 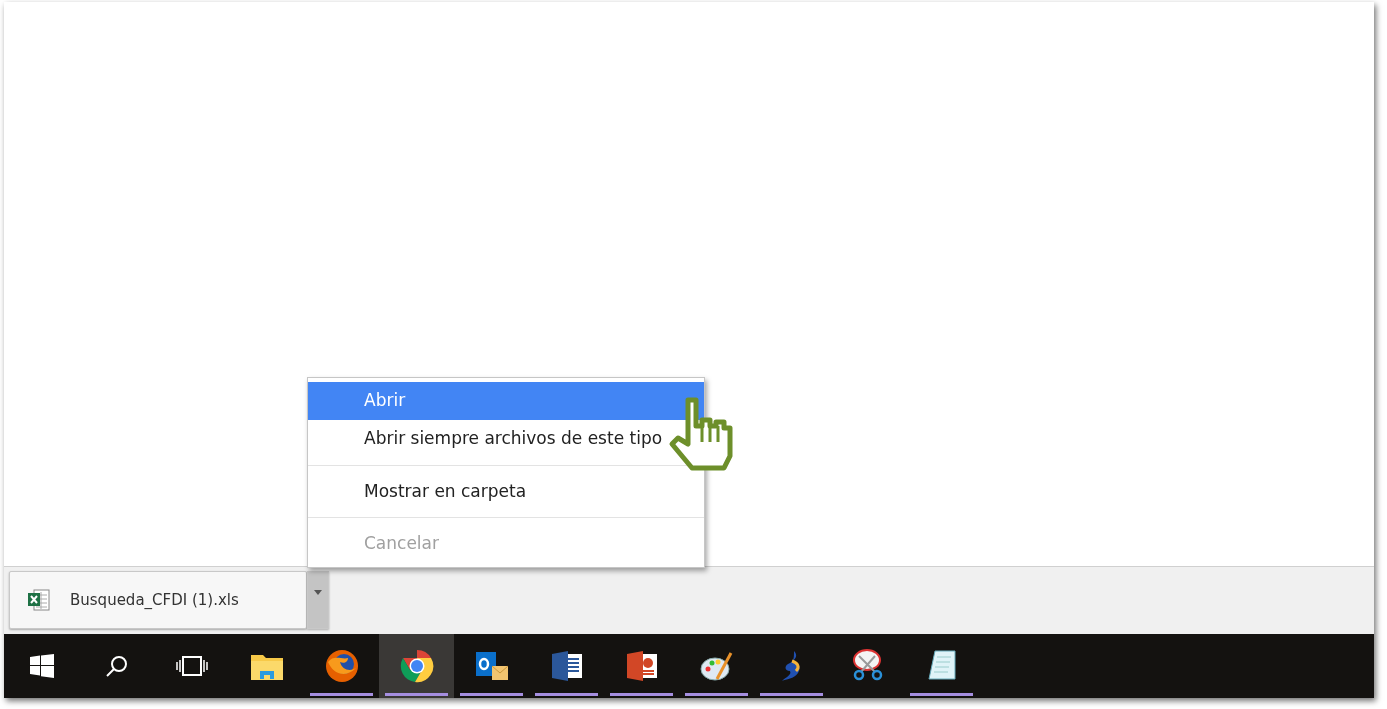 What do you see at coordinates (41, 666) in the screenshot?
I see `windows-logo-icon` at bounding box center [41, 666].